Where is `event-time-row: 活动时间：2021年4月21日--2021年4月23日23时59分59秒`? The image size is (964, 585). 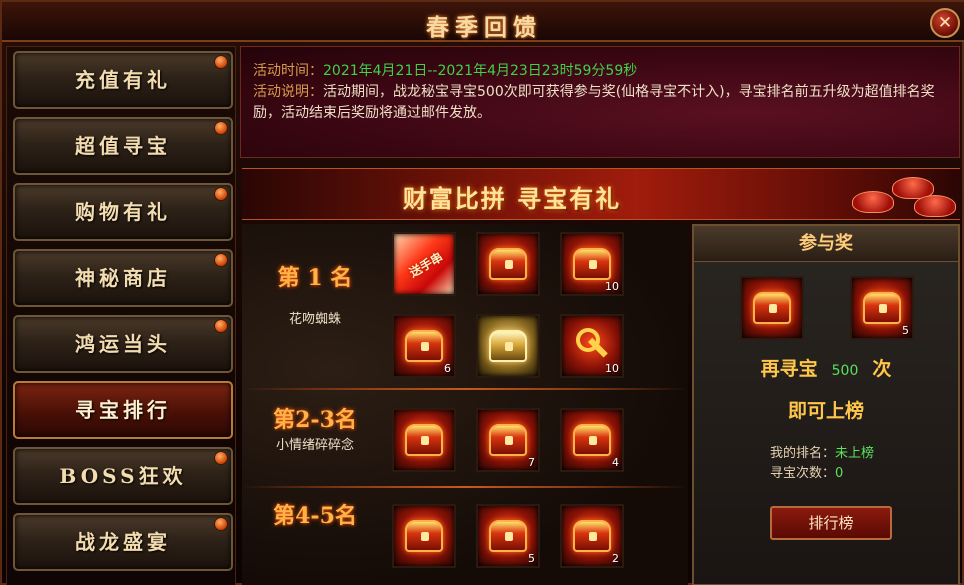 event-time-row: 活动时间：2021年4月21日--2021年4月23日23时59分59秒 is located at coordinates (600, 71).